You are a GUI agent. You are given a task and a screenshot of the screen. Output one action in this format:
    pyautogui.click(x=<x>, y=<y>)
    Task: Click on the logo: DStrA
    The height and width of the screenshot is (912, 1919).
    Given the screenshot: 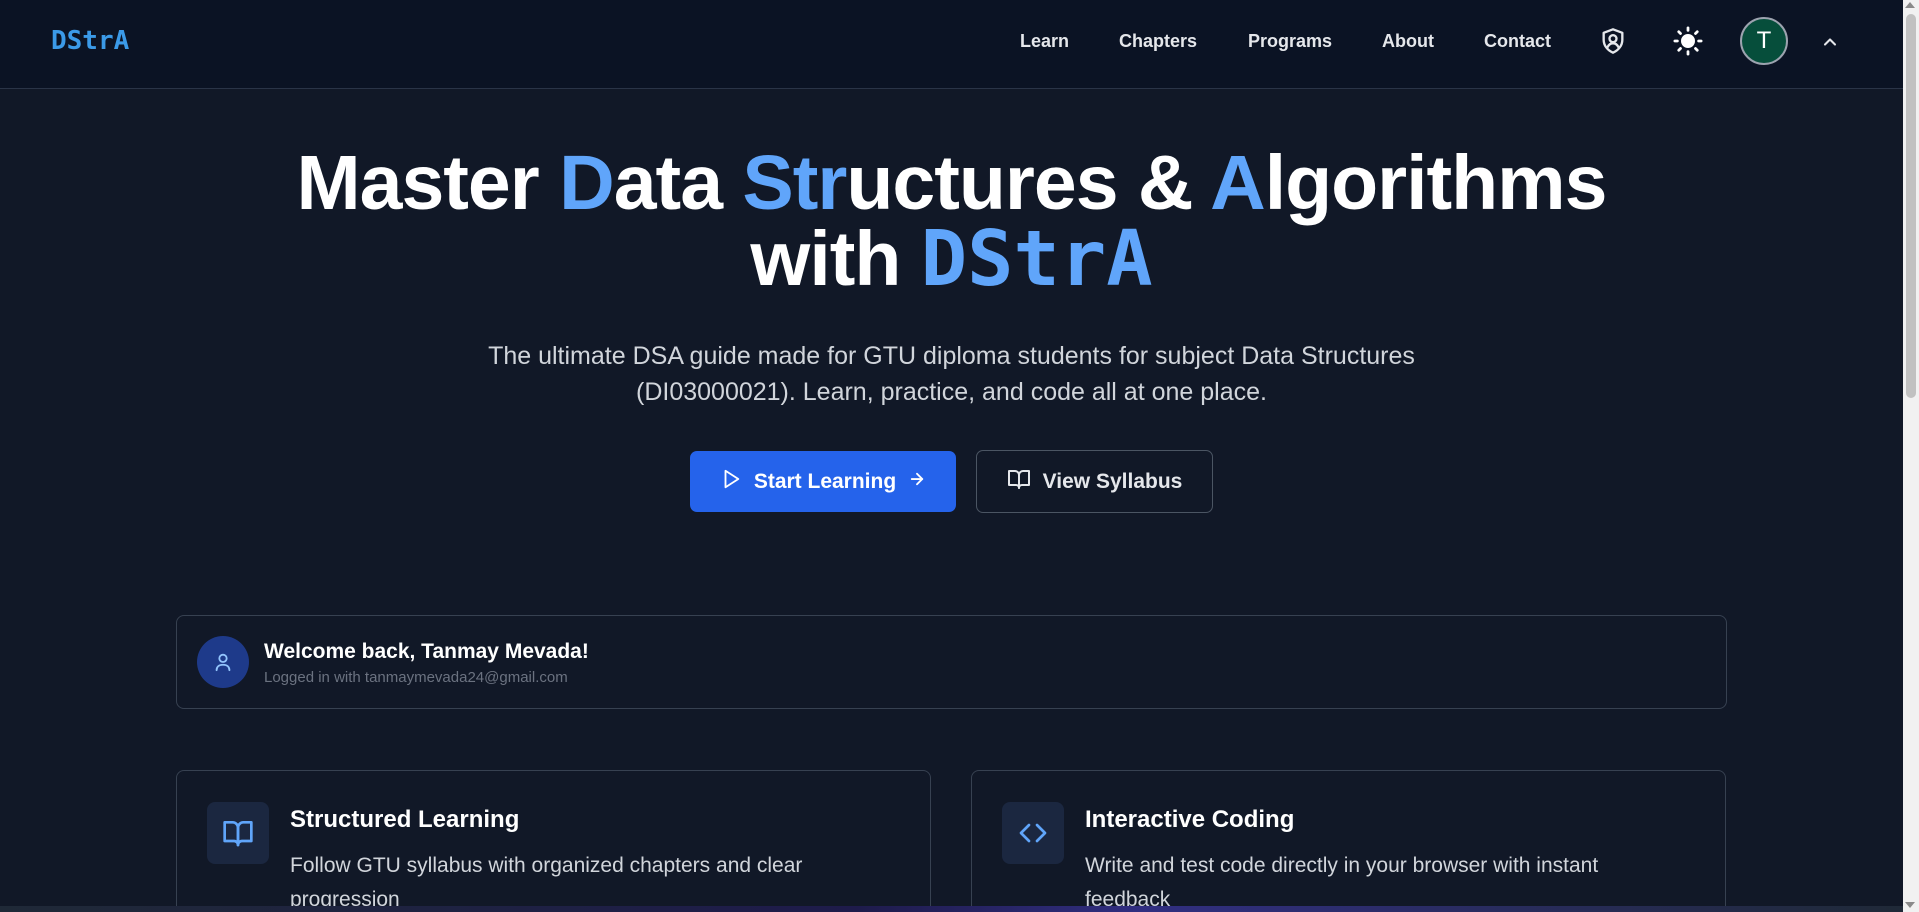 What is the action you would take?
    pyautogui.click(x=90, y=41)
    